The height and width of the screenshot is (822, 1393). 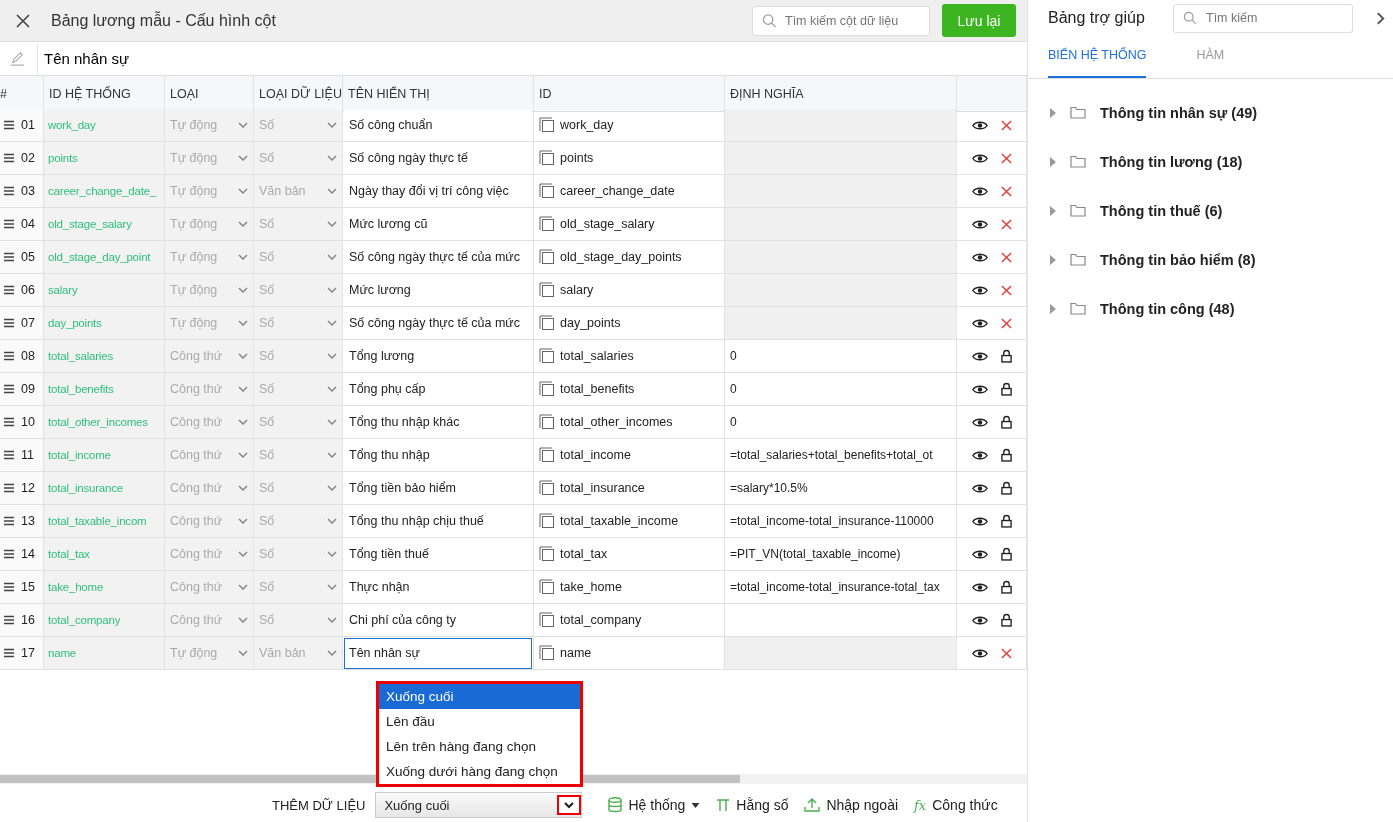 I want to click on row-number: 08, so click(x=28, y=356).